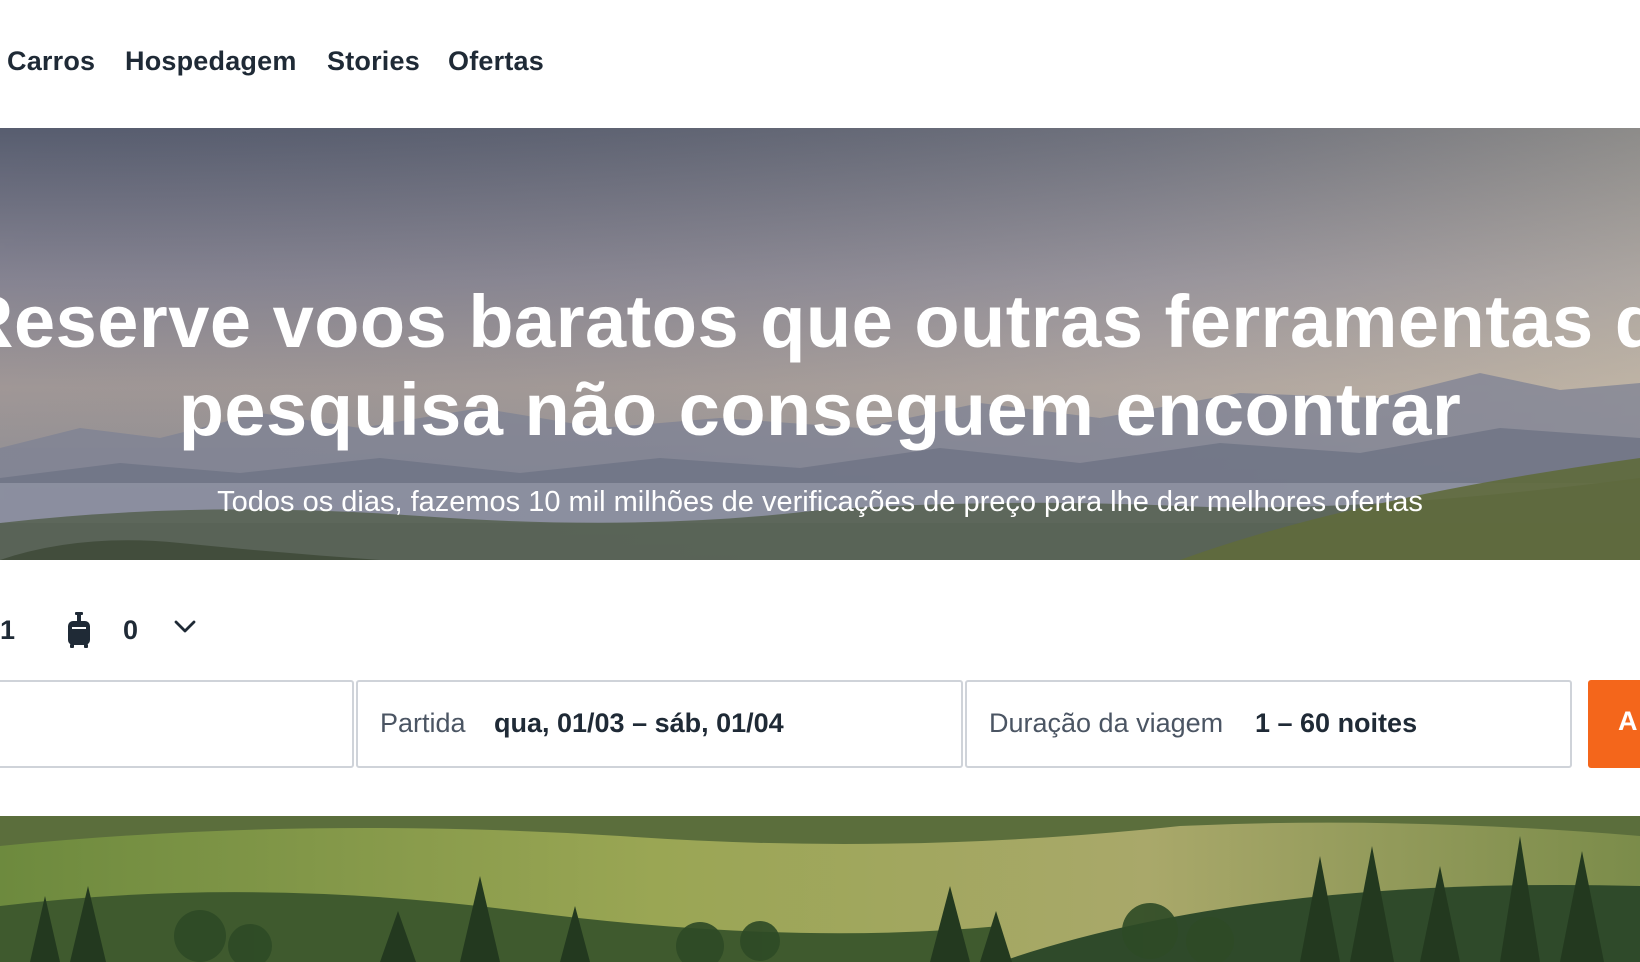 This screenshot has width=1640, height=962. What do you see at coordinates (7, 630) in the screenshot?
I see `passengers-count: 1` at bounding box center [7, 630].